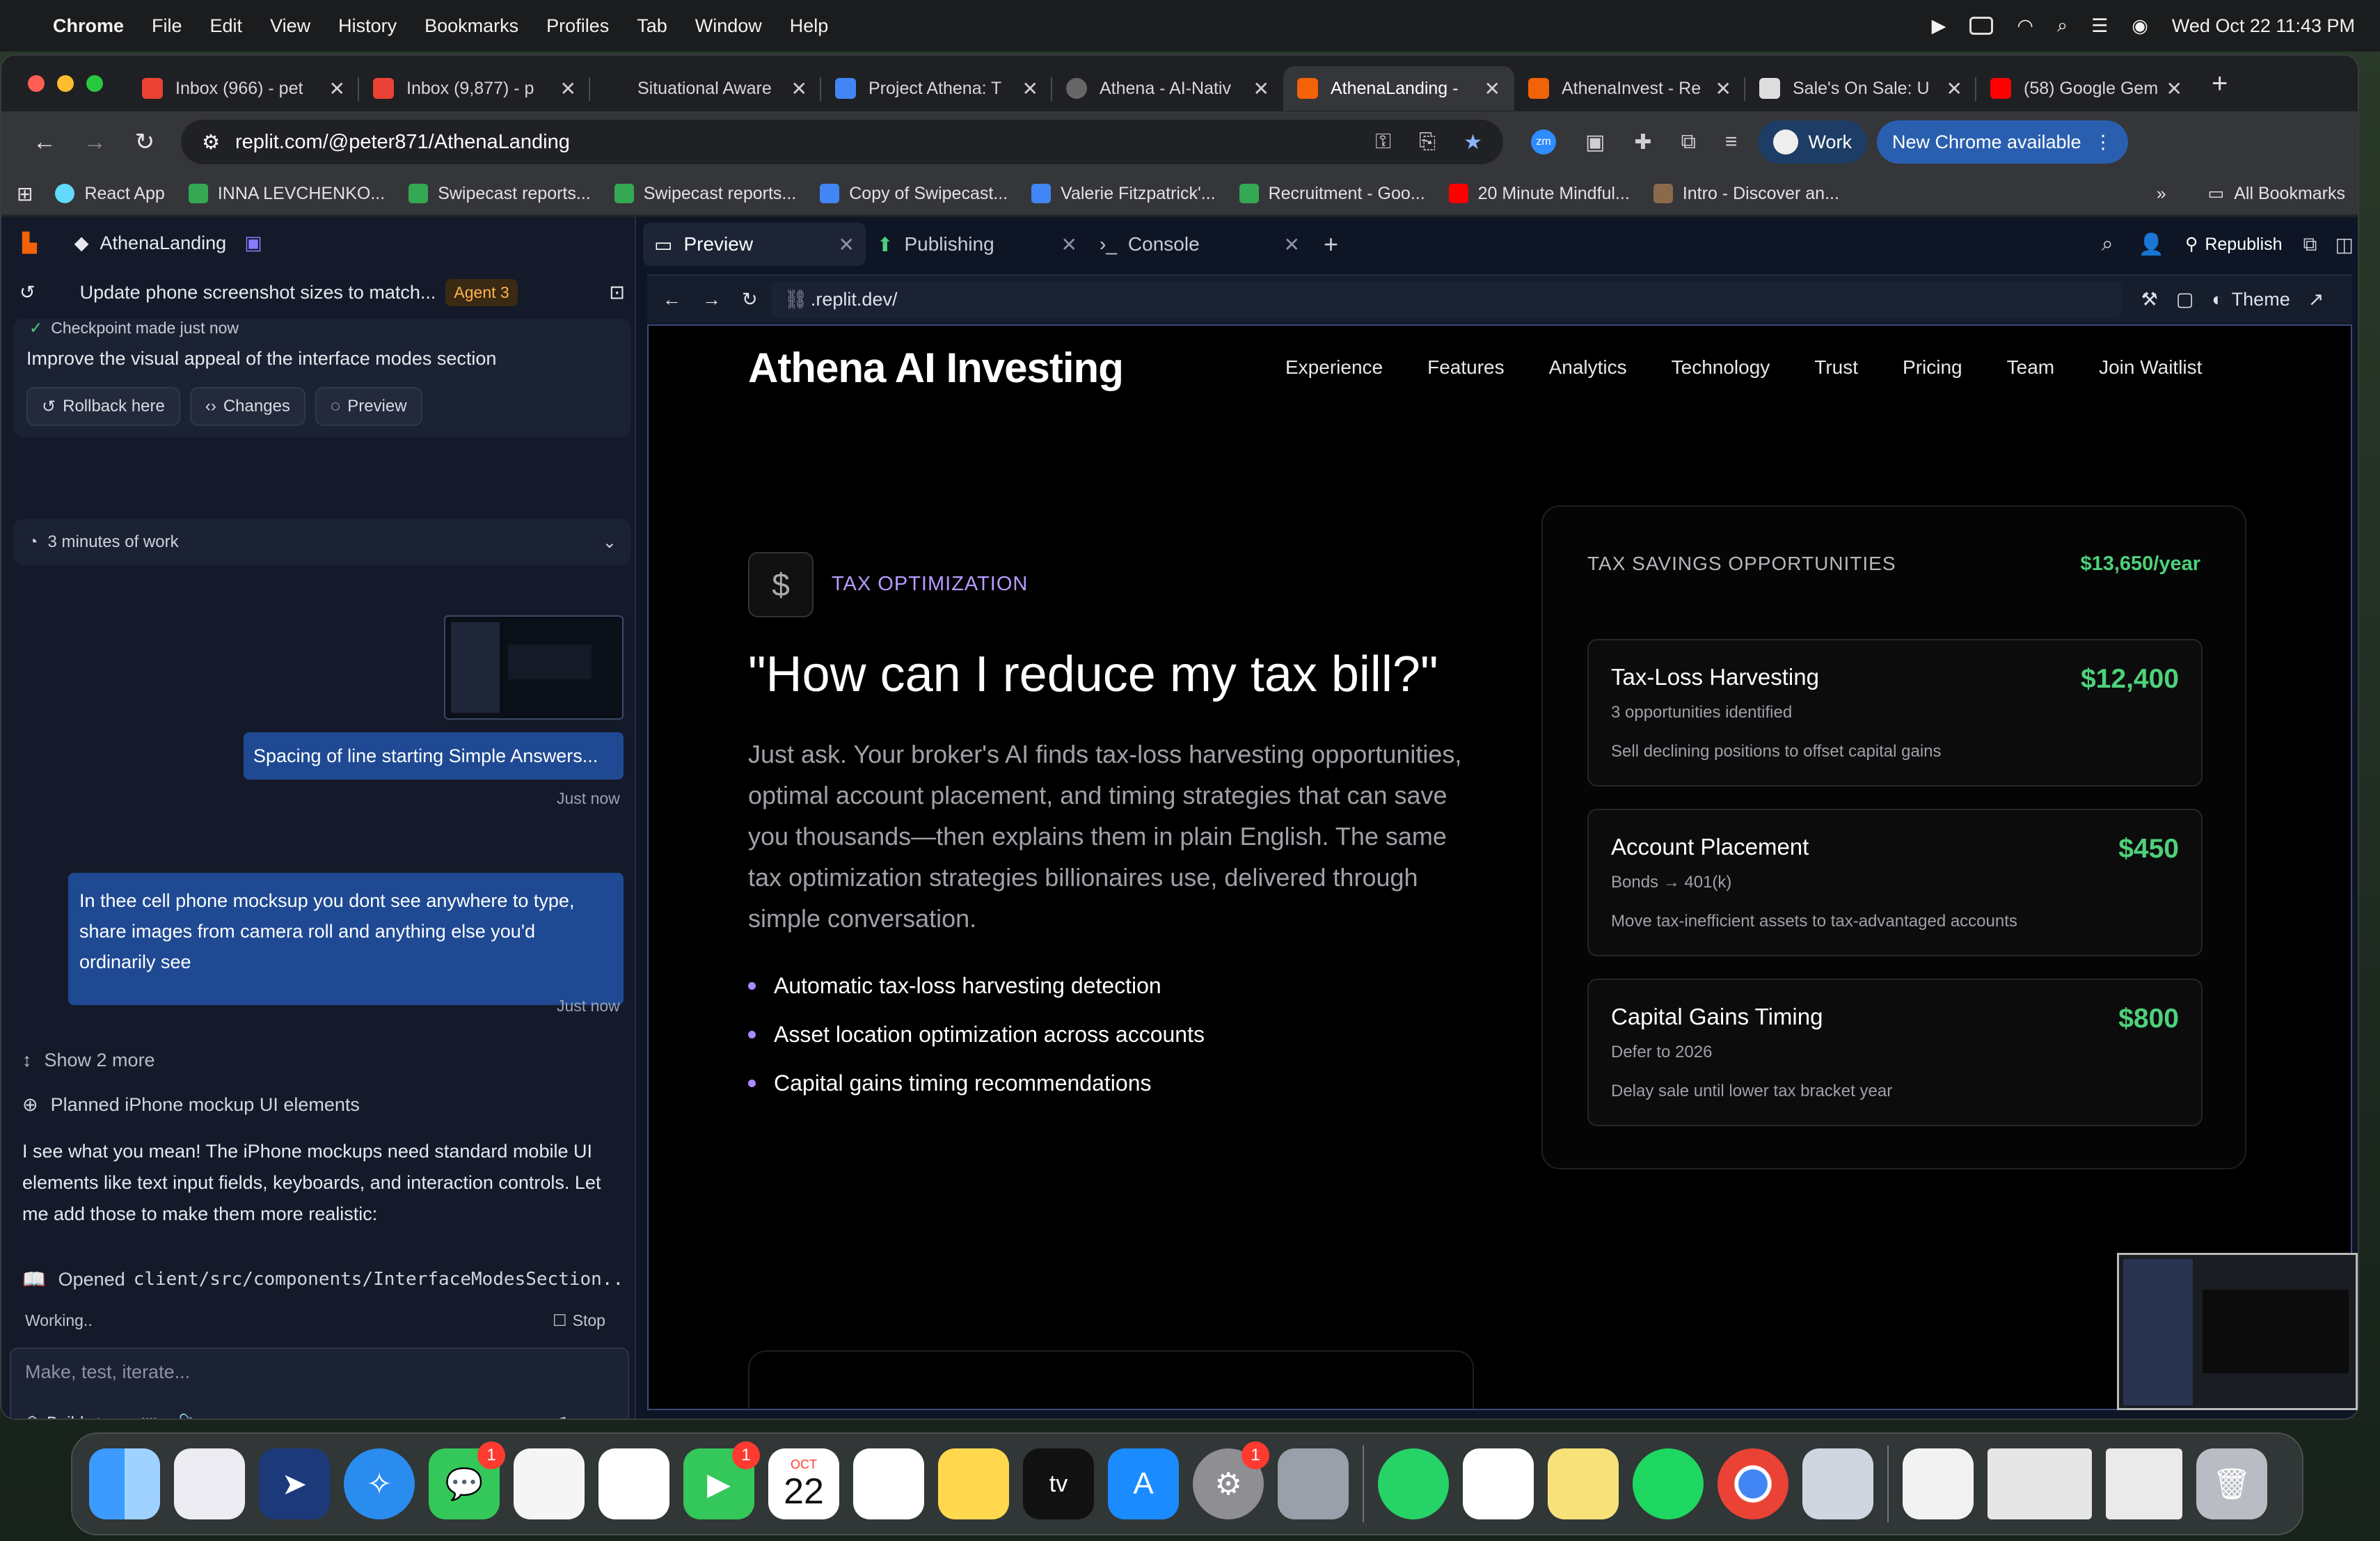 This screenshot has width=2380, height=1541. I want to click on control-center-icon: ☰, so click(2099, 26).